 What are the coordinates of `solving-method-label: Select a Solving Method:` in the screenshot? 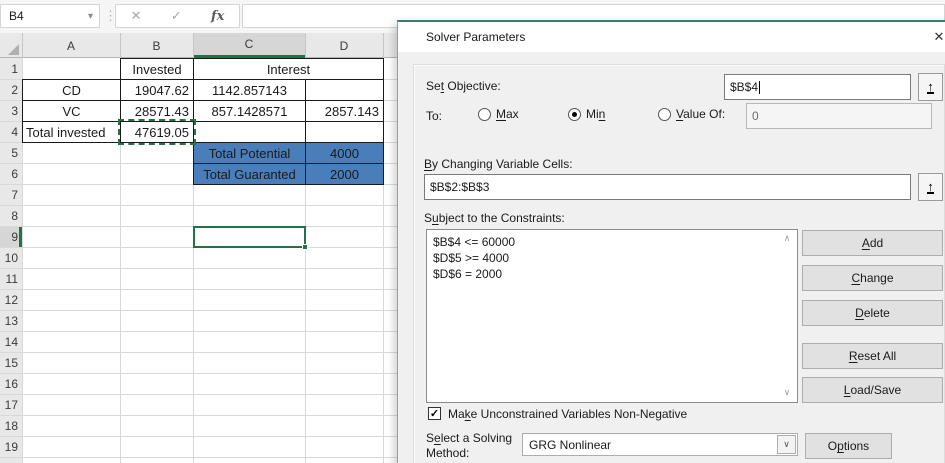 It's located at (469, 445).